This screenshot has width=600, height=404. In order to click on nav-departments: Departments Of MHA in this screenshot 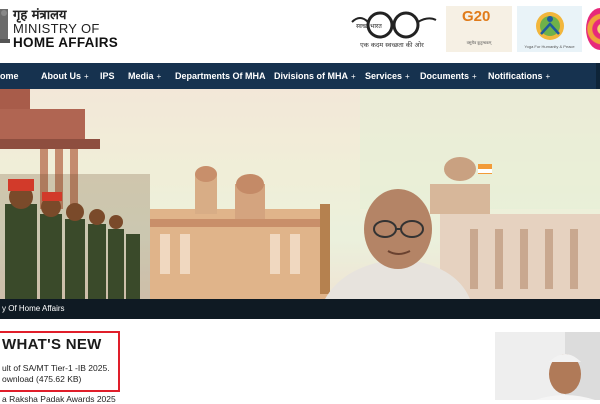, I will do `click(220, 76)`.